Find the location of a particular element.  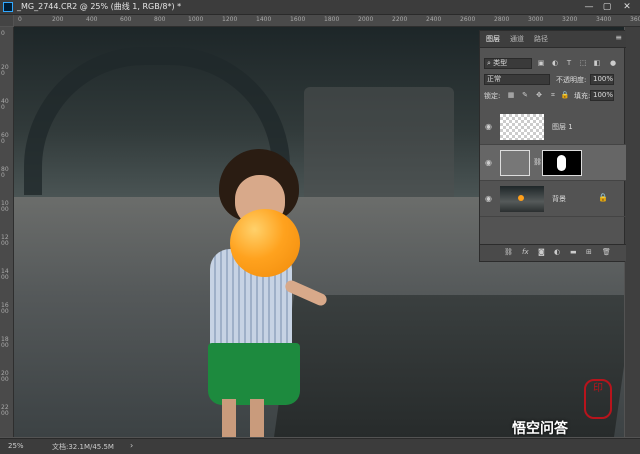

tab-paths: 路径 is located at coordinates (541, 39).